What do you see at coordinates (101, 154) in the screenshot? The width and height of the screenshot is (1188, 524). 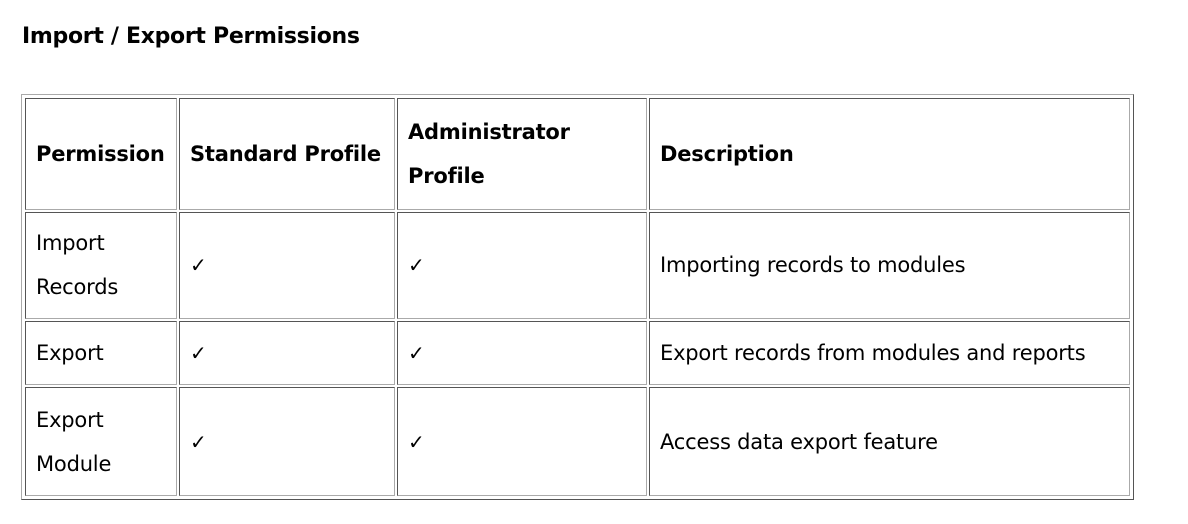 I see `column-header-permission: Permission` at bounding box center [101, 154].